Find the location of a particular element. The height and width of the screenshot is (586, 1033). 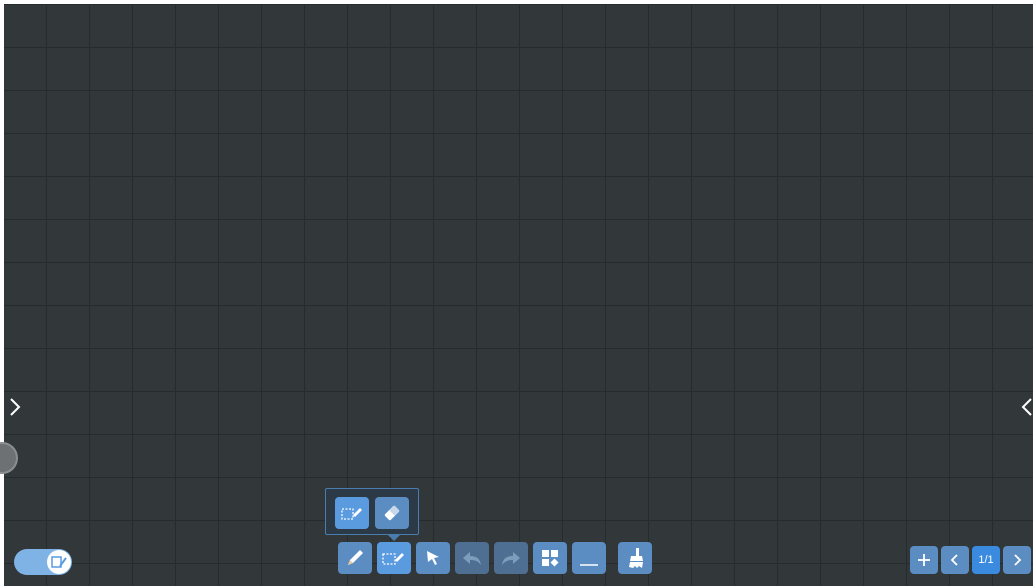

undo-button is located at coordinates (472, 558).